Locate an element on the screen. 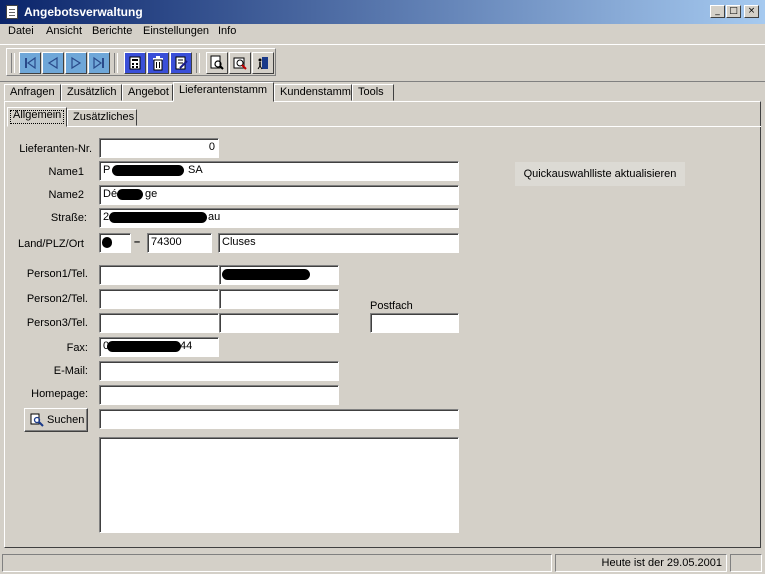  minimize-button: _ is located at coordinates (717, 11).